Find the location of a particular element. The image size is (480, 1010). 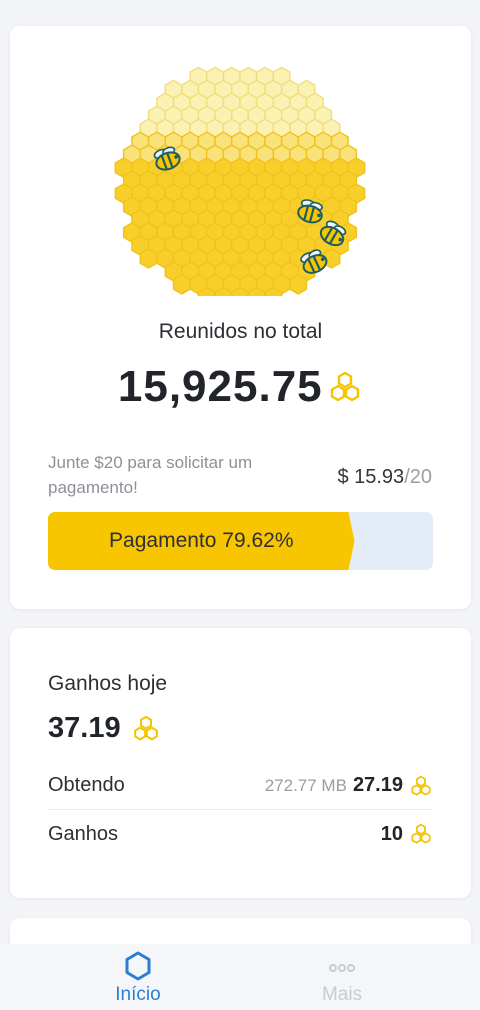

today-value-row: 37.19 is located at coordinates (104, 728).